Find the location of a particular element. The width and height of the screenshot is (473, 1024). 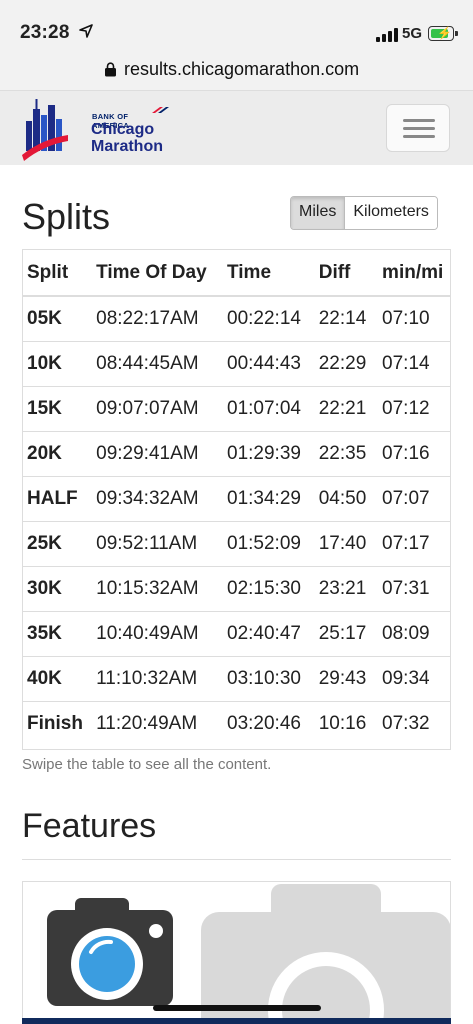

table-row: Finish 11:20:49AM 03:20:46 10:16 07:32 is located at coordinates (236, 723).